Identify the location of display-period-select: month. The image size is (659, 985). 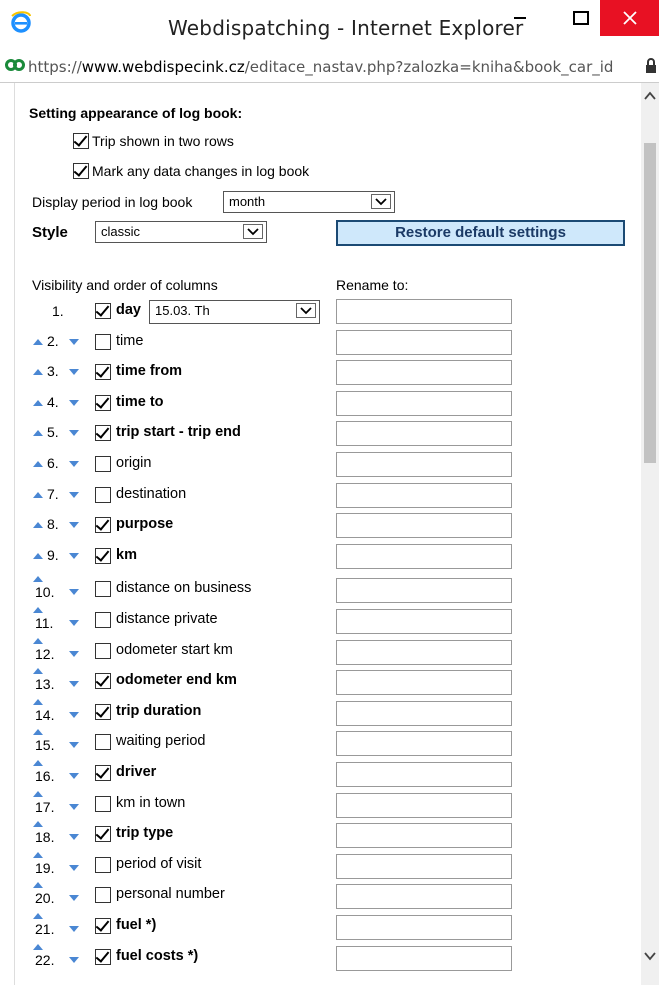
(309, 202).